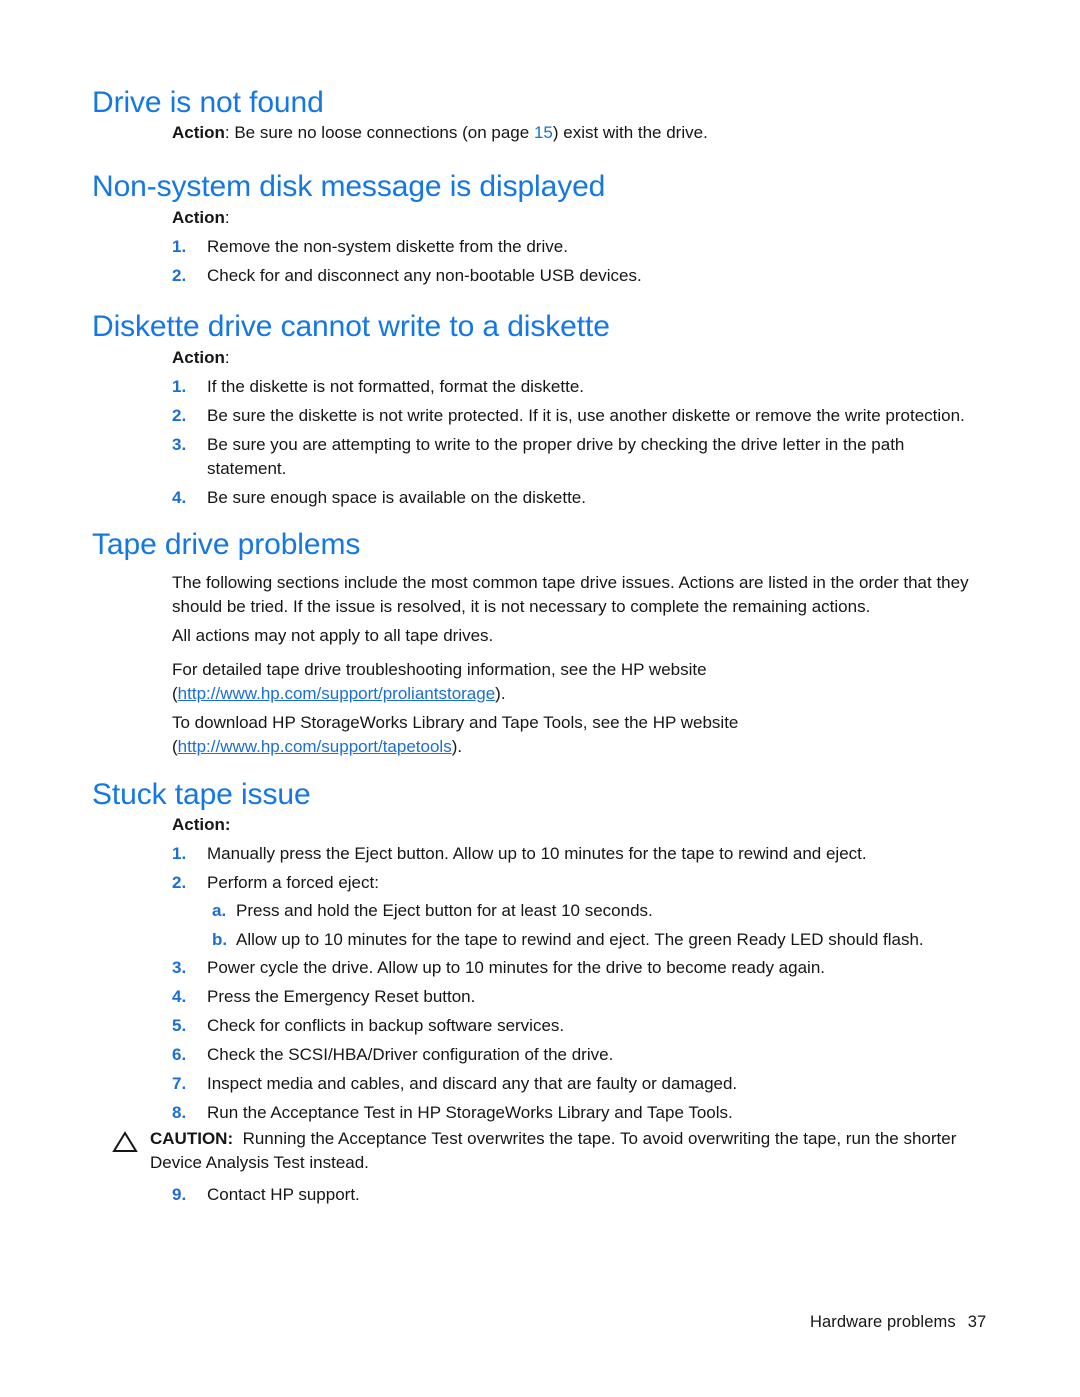  I want to click on footer-section-label: Hardware problems, so click(883, 1322).